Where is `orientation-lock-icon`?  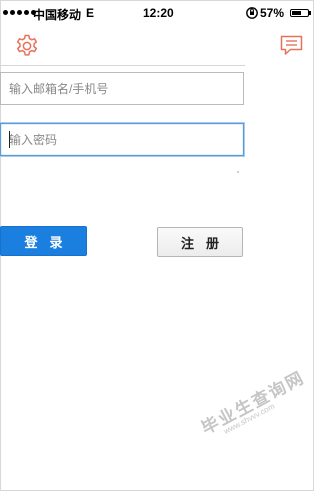
orientation-lock-icon is located at coordinates (252, 13).